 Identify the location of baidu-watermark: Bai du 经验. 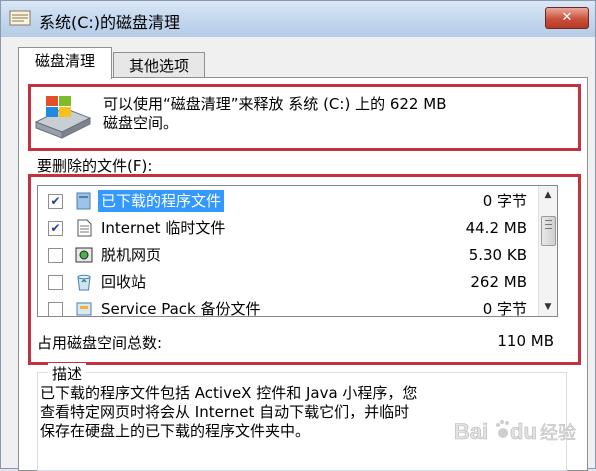
(515, 432).